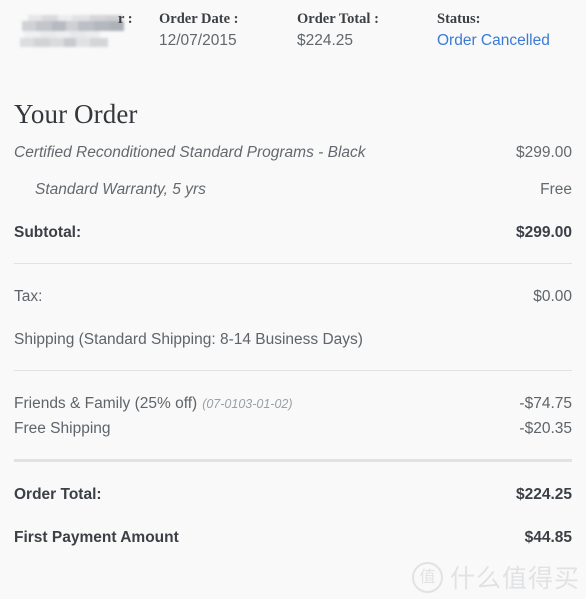 This screenshot has width=586, height=599. Describe the element at coordinates (293, 494) in the screenshot. I see `order-total-row: Order Total: $224.25` at that location.